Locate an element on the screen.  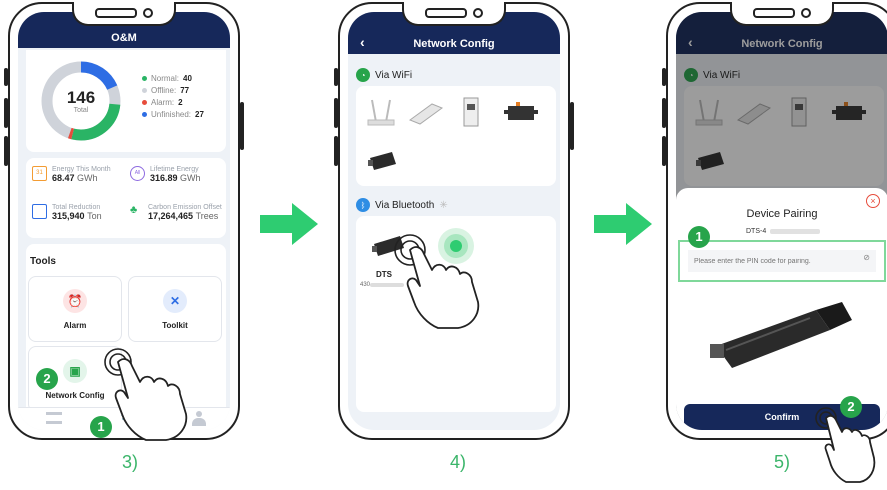
legend-unfinished: Unfinished: 27 is located at coordinates (173, 114).